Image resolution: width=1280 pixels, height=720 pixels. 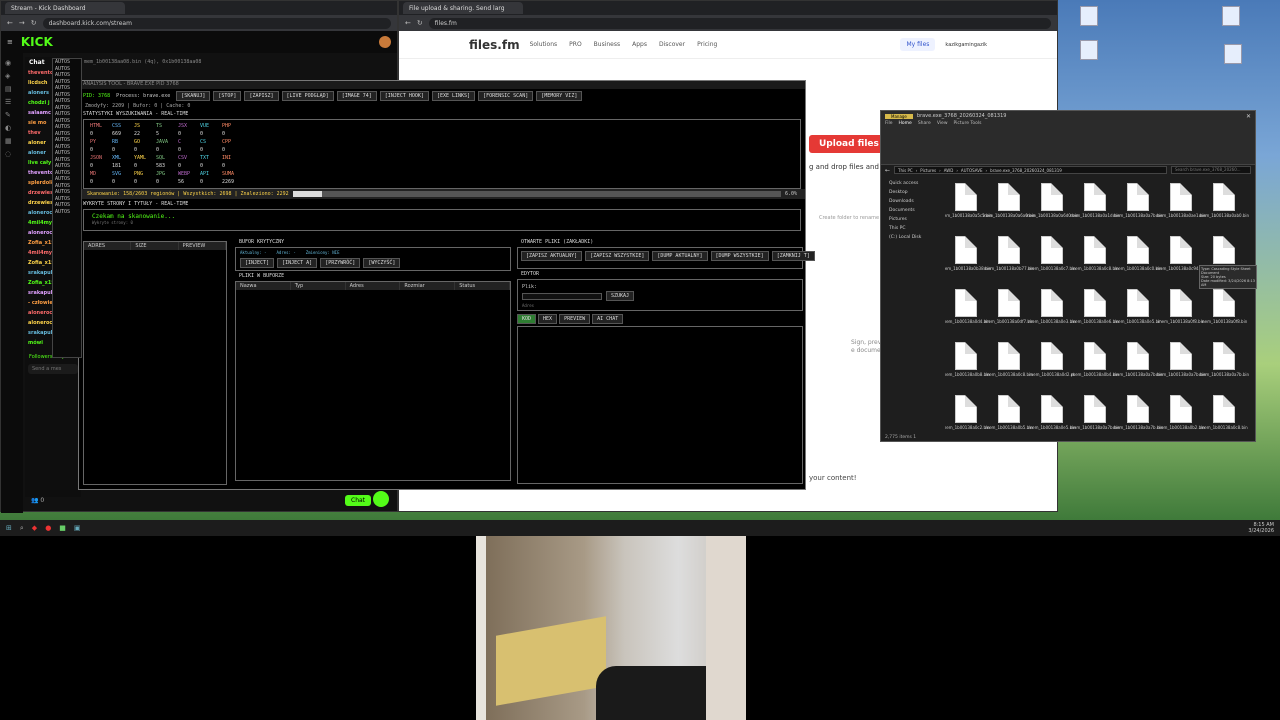 I want to click on file-item: mem_1b00138a0c7.bin, so click(x=1052, y=262).